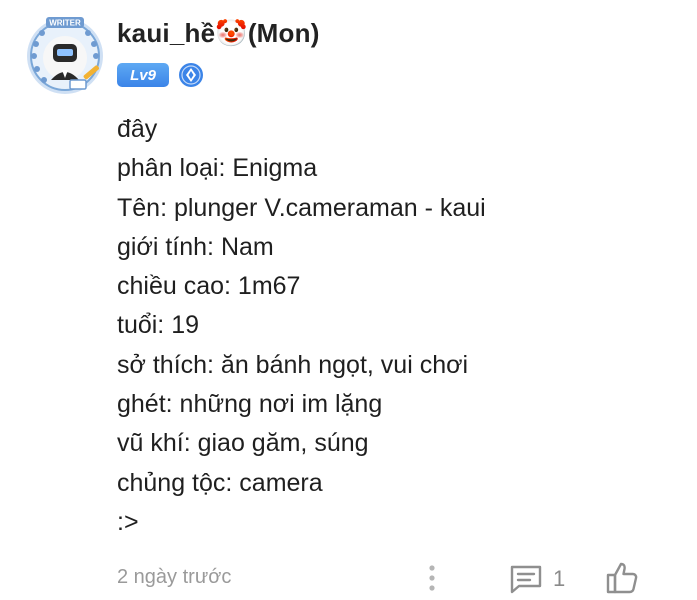  I want to click on comment-timestamp: 2 ngày trước, so click(174, 577).